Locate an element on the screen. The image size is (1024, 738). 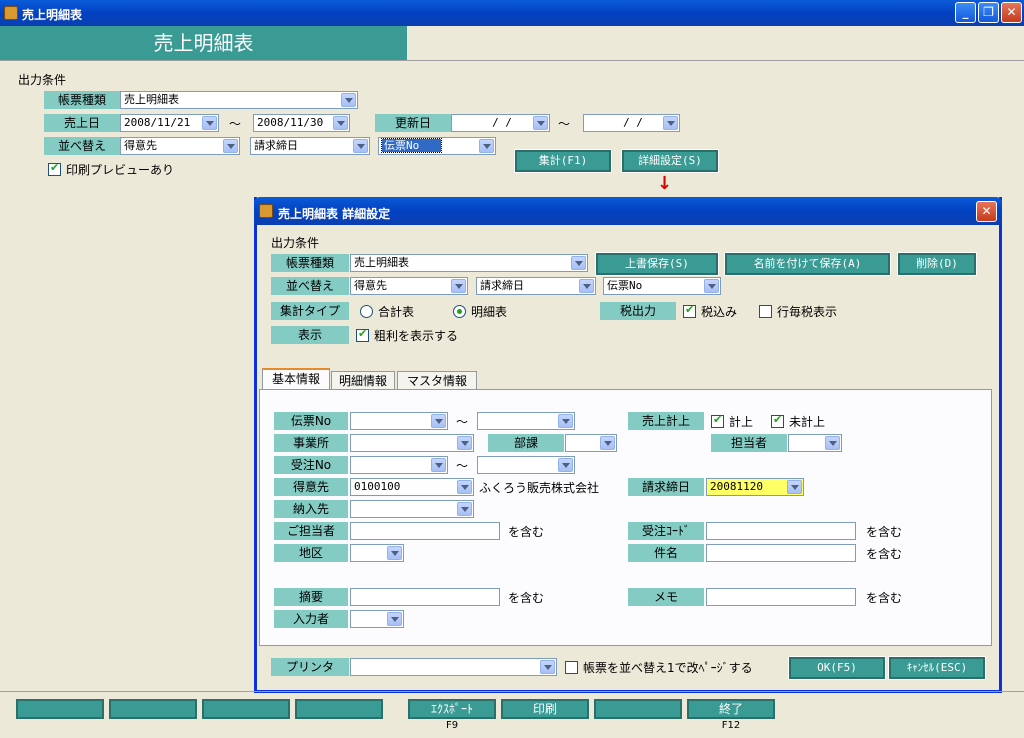
inputter-select is located at coordinates (377, 619).